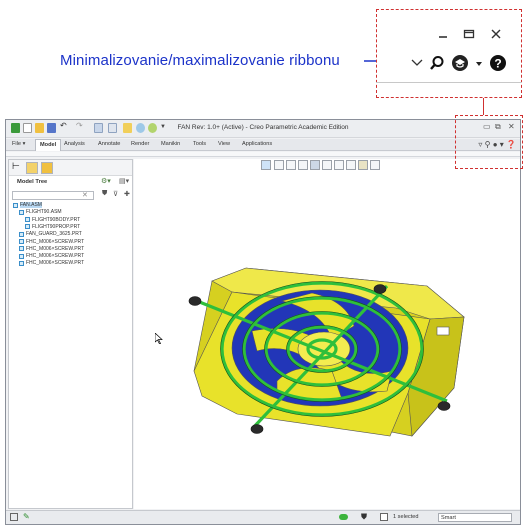  What do you see at coordinates (263, 517) in the screenshot?
I see `status-bar: ✎ ⛊ 1 selected Smart` at bounding box center [263, 517].